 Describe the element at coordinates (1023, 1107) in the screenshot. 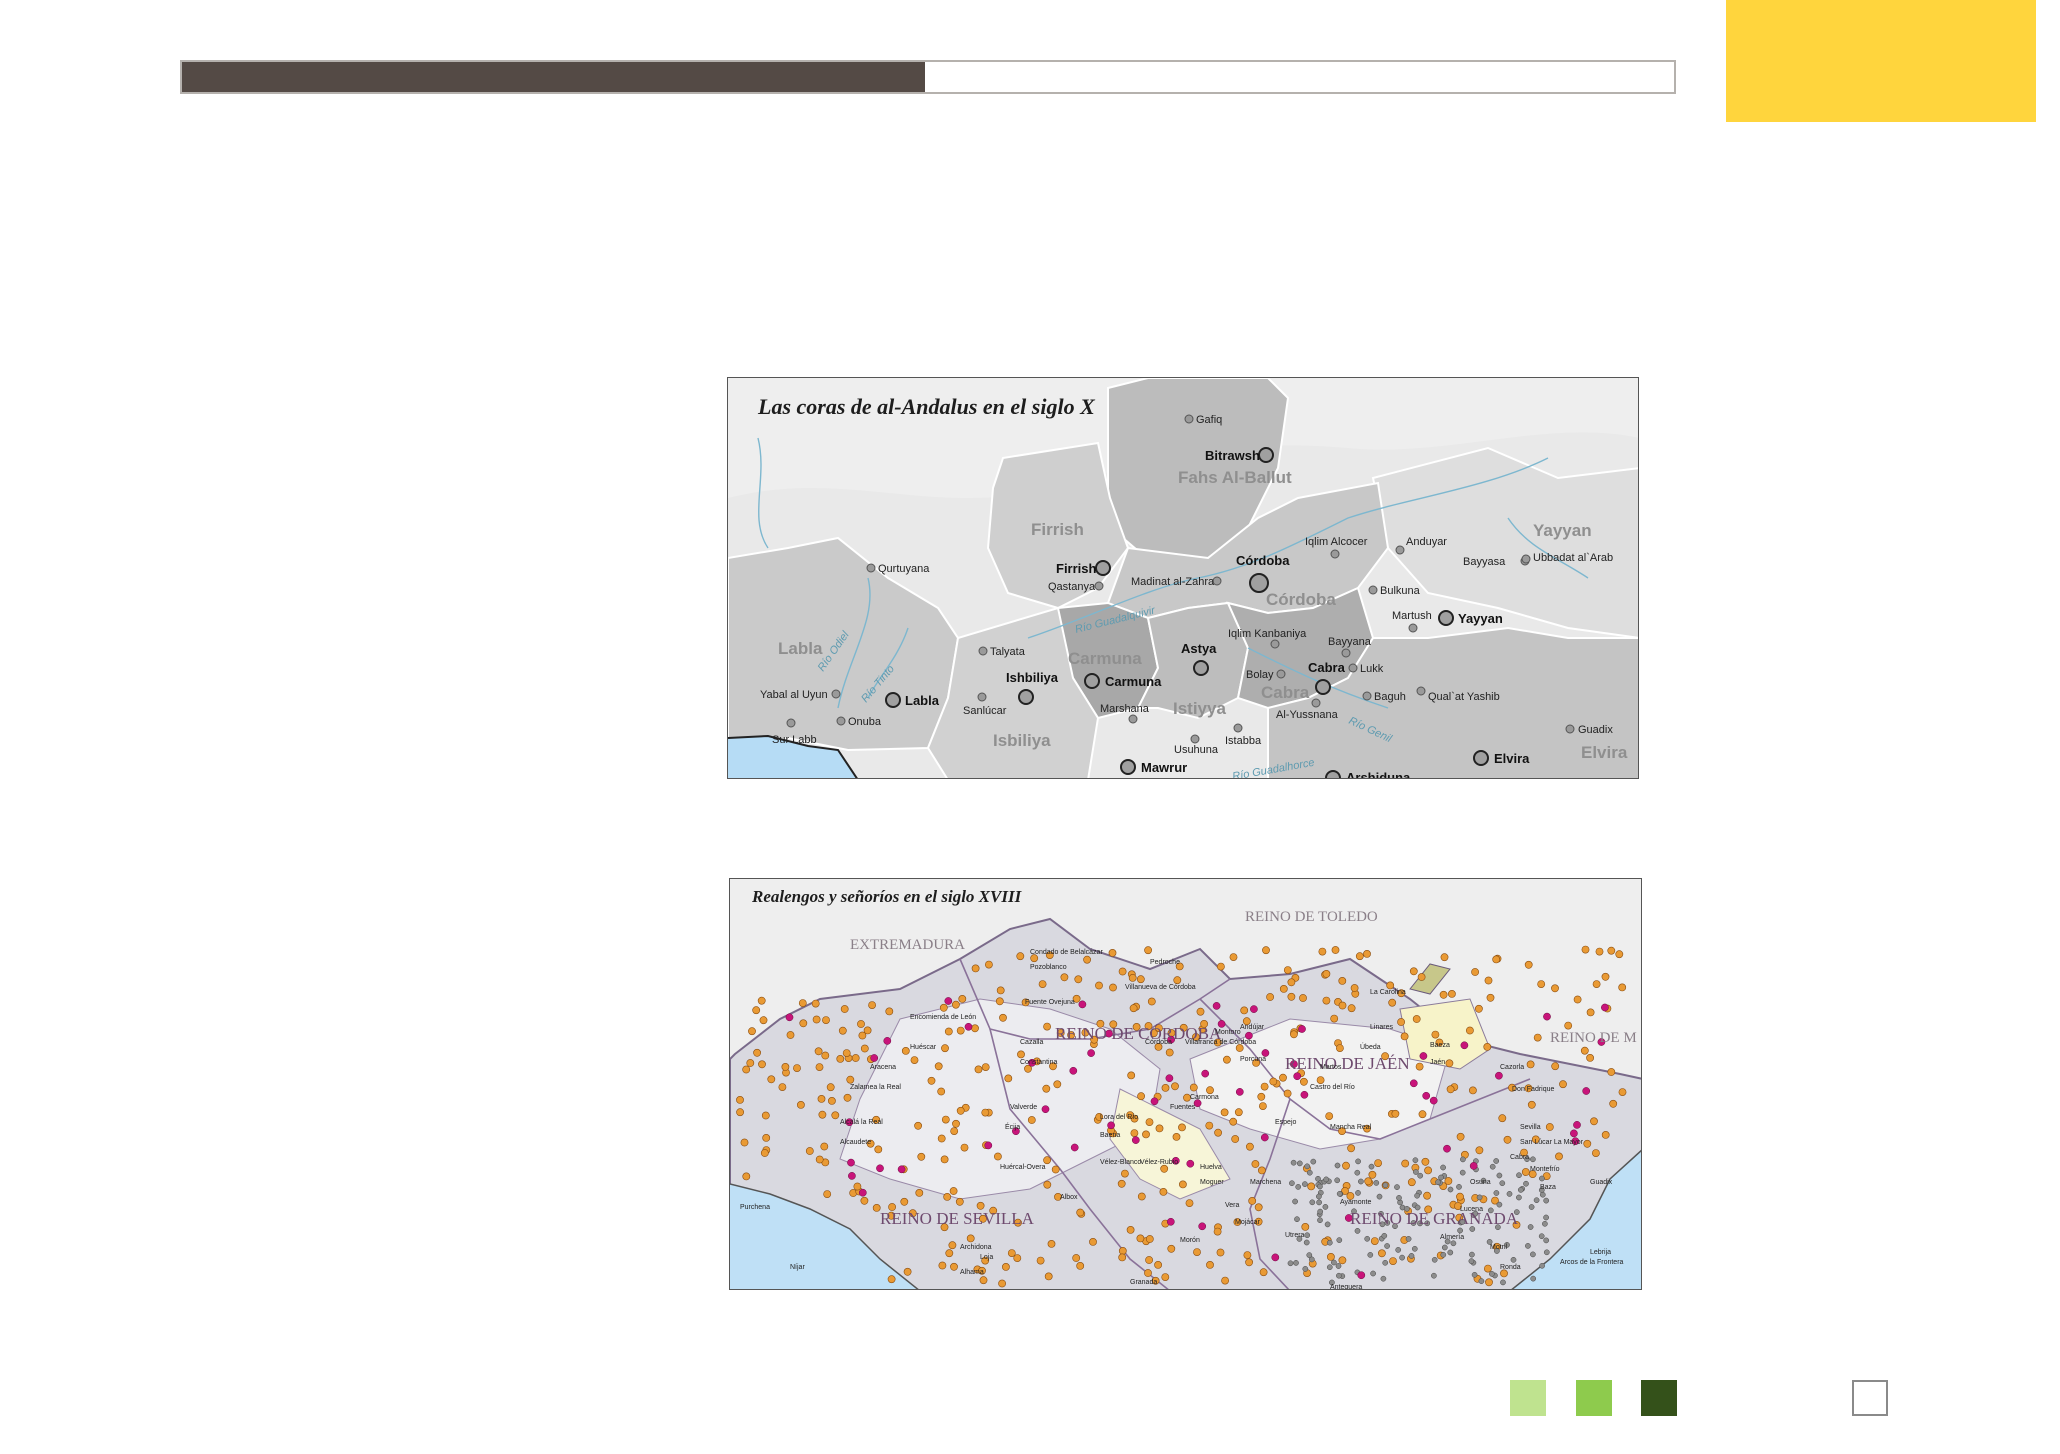

I see `town-label: Valverde` at that location.